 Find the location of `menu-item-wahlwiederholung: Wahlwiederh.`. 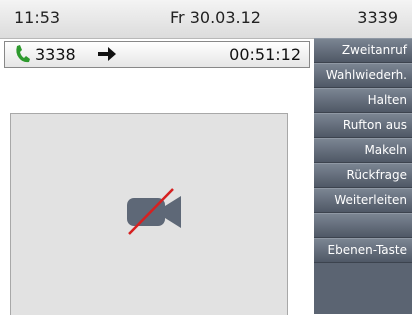

menu-item-wahlwiederholung: Wahlwiederh. is located at coordinates (363, 75).